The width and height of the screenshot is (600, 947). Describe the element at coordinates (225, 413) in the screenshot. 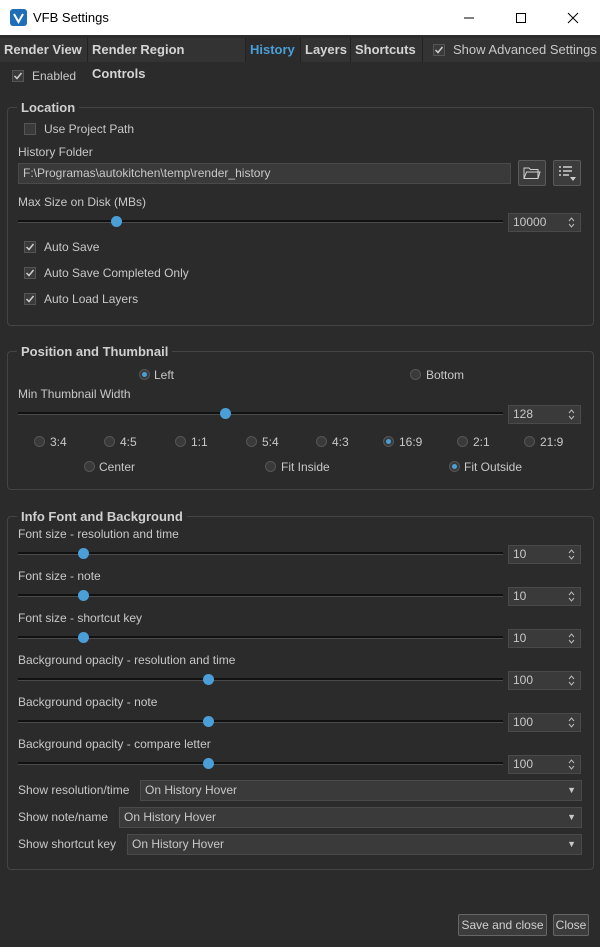

I see `min-thumbnail-width-slider-handle` at that location.